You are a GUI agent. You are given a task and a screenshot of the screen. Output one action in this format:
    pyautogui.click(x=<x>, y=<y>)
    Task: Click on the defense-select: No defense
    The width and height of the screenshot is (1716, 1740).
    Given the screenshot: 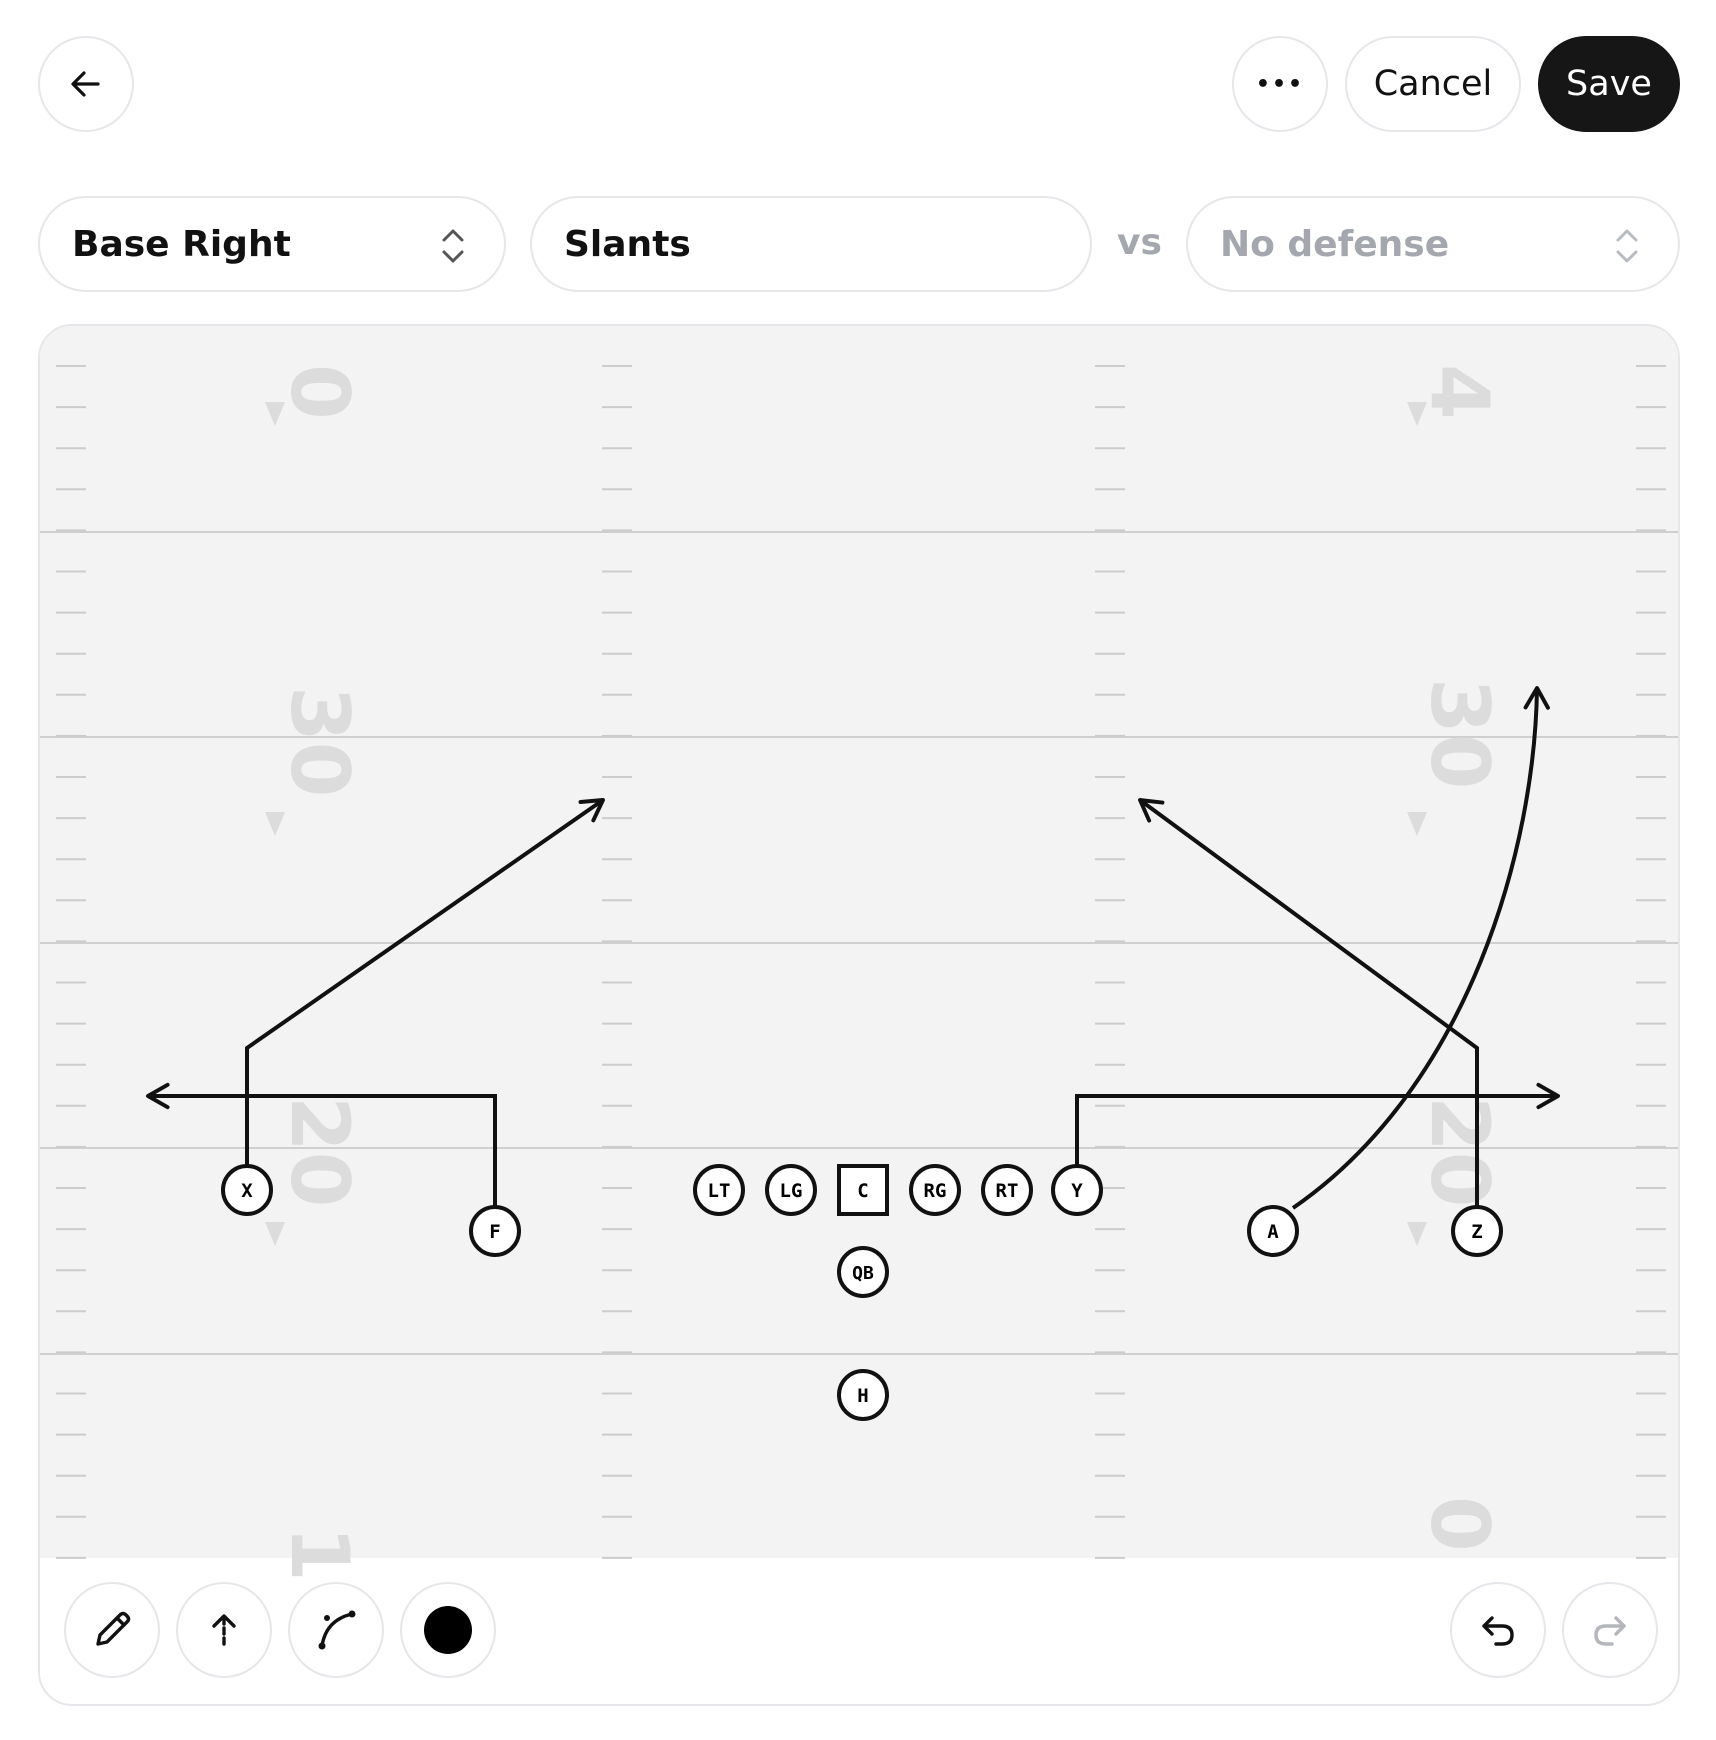 What is the action you would take?
    pyautogui.click(x=1433, y=244)
    